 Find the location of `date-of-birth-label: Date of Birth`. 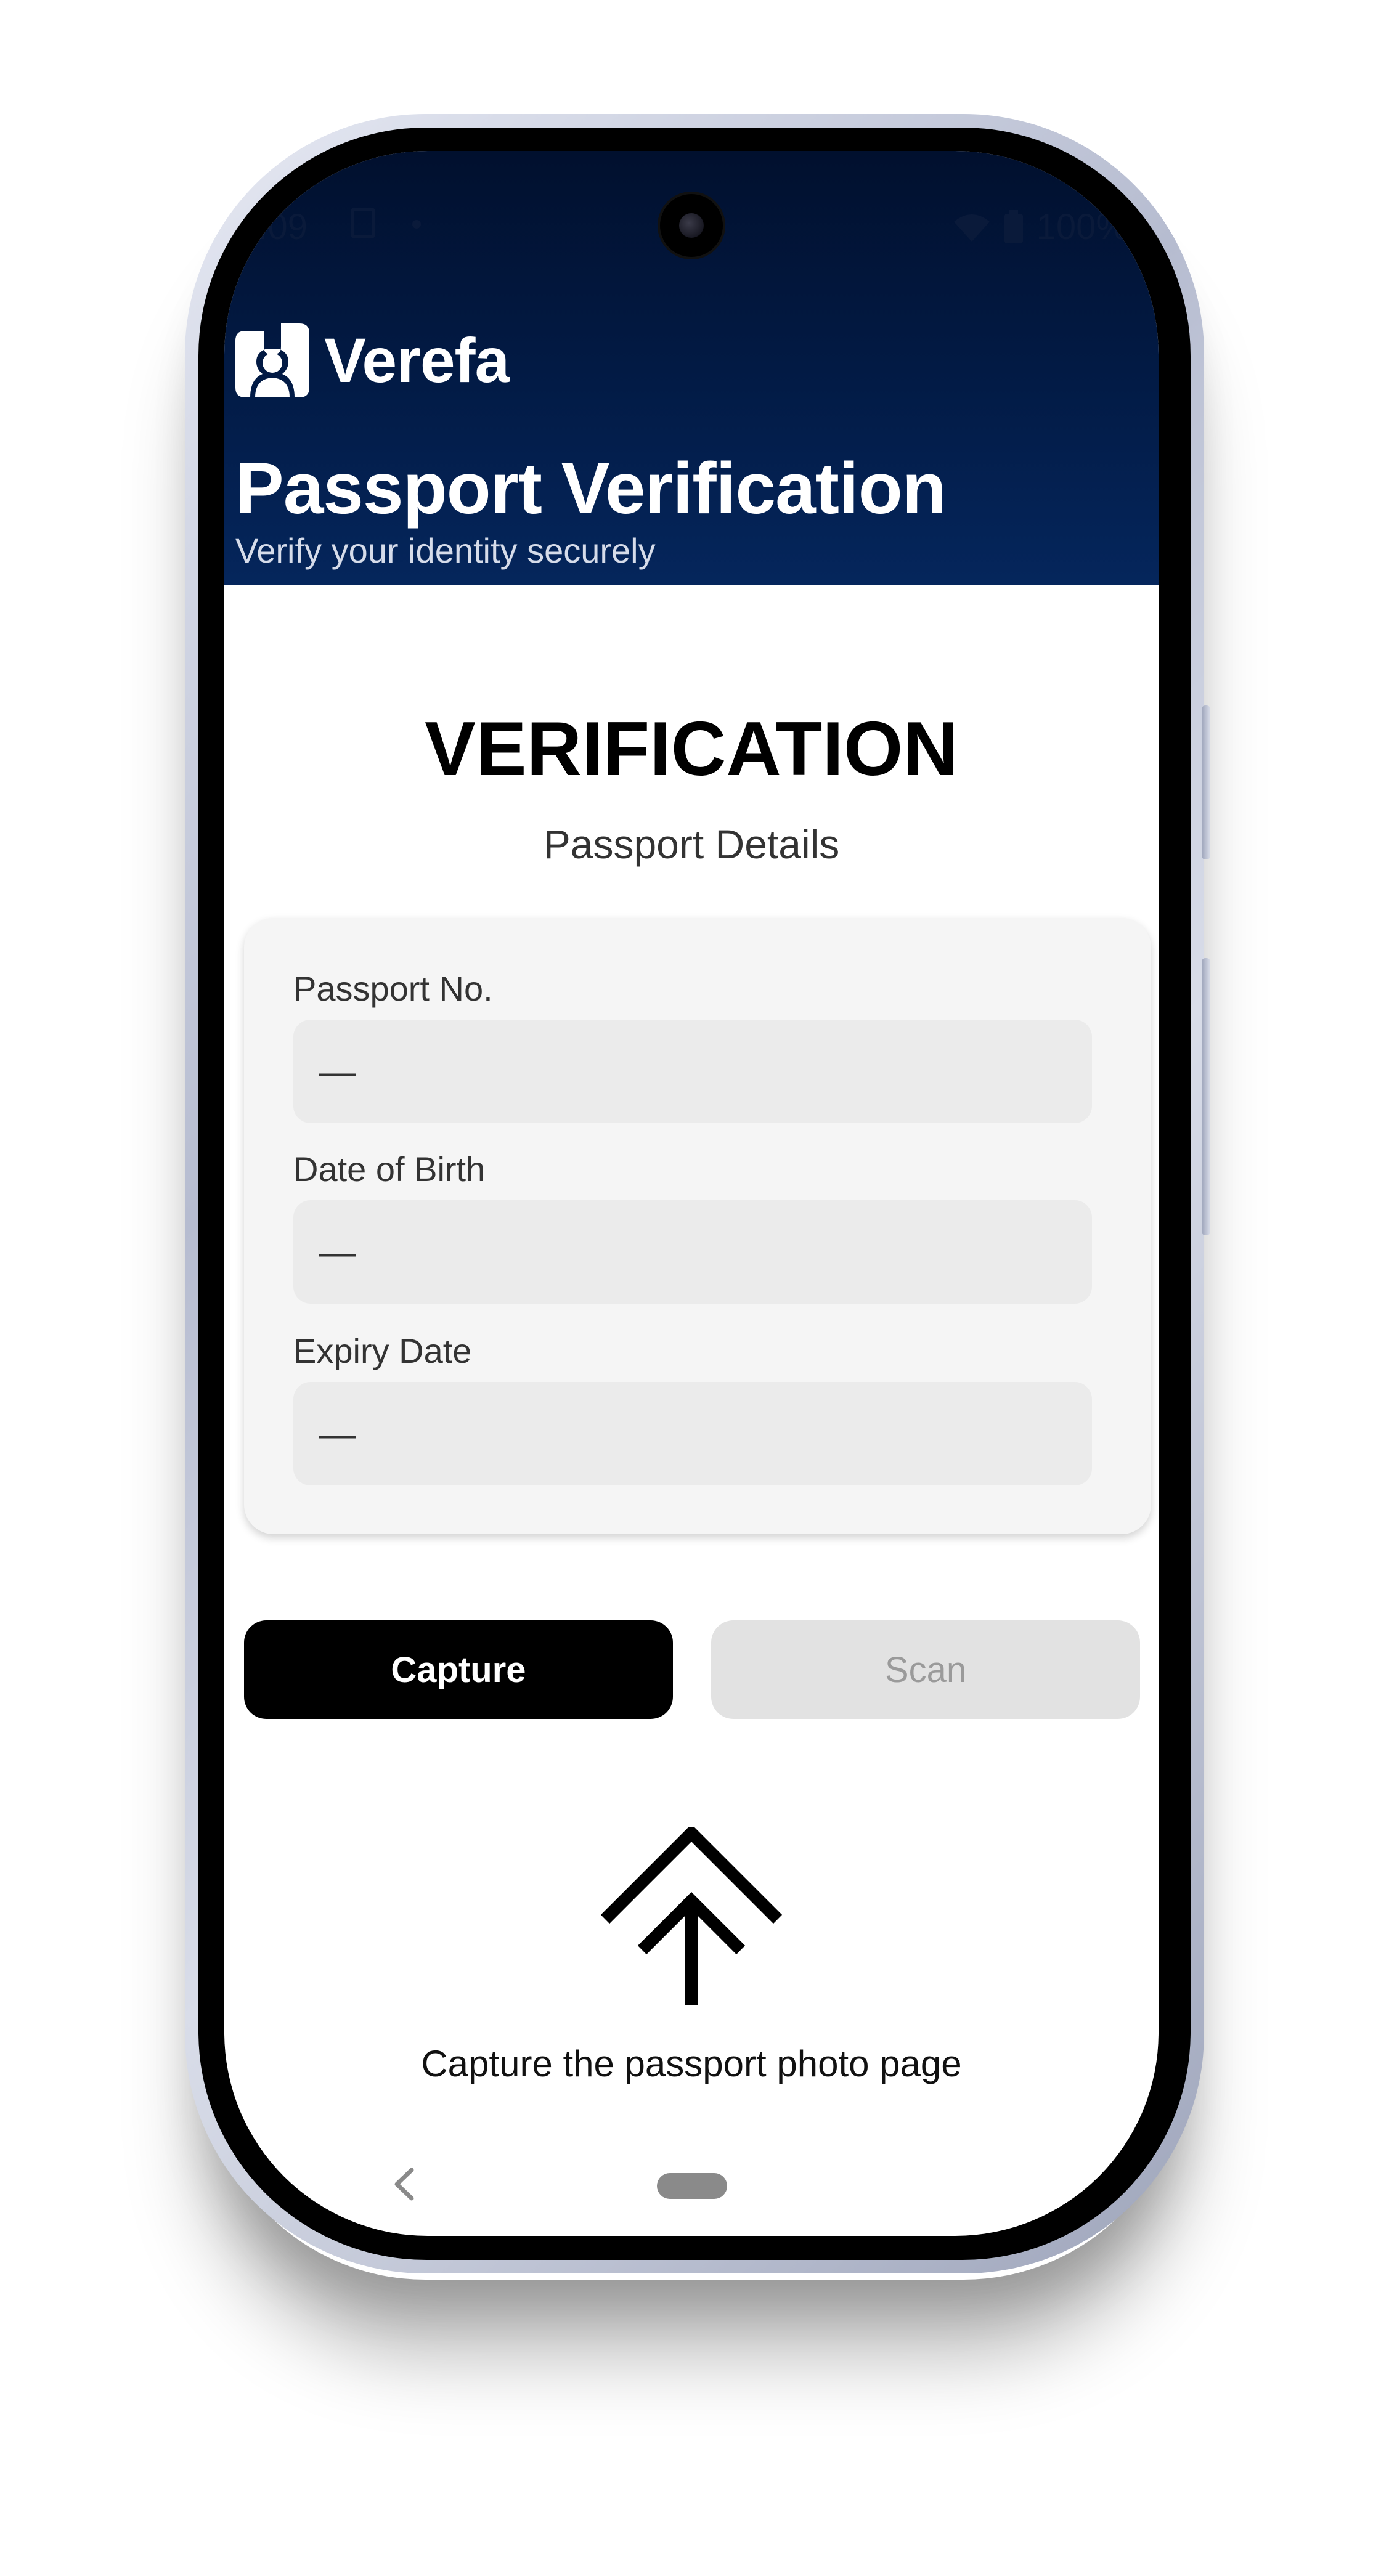

date-of-birth-label: Date of Birth is located at coordinates (390, 1169).